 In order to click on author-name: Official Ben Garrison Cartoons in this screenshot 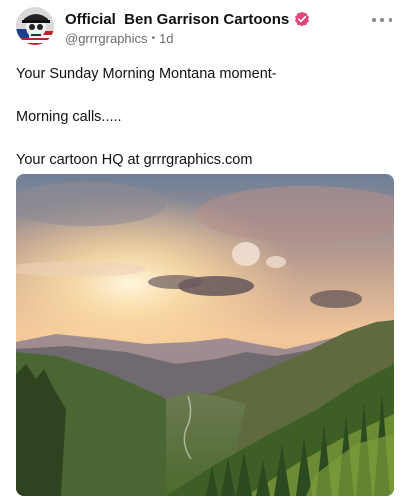, I will do `click(177, 19)`.